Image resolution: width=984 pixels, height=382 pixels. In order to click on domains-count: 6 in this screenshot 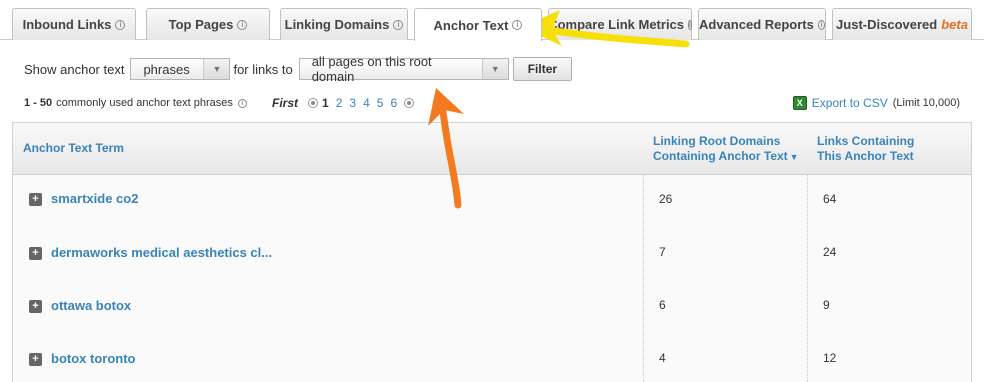, I will do `click(662, 305)`.